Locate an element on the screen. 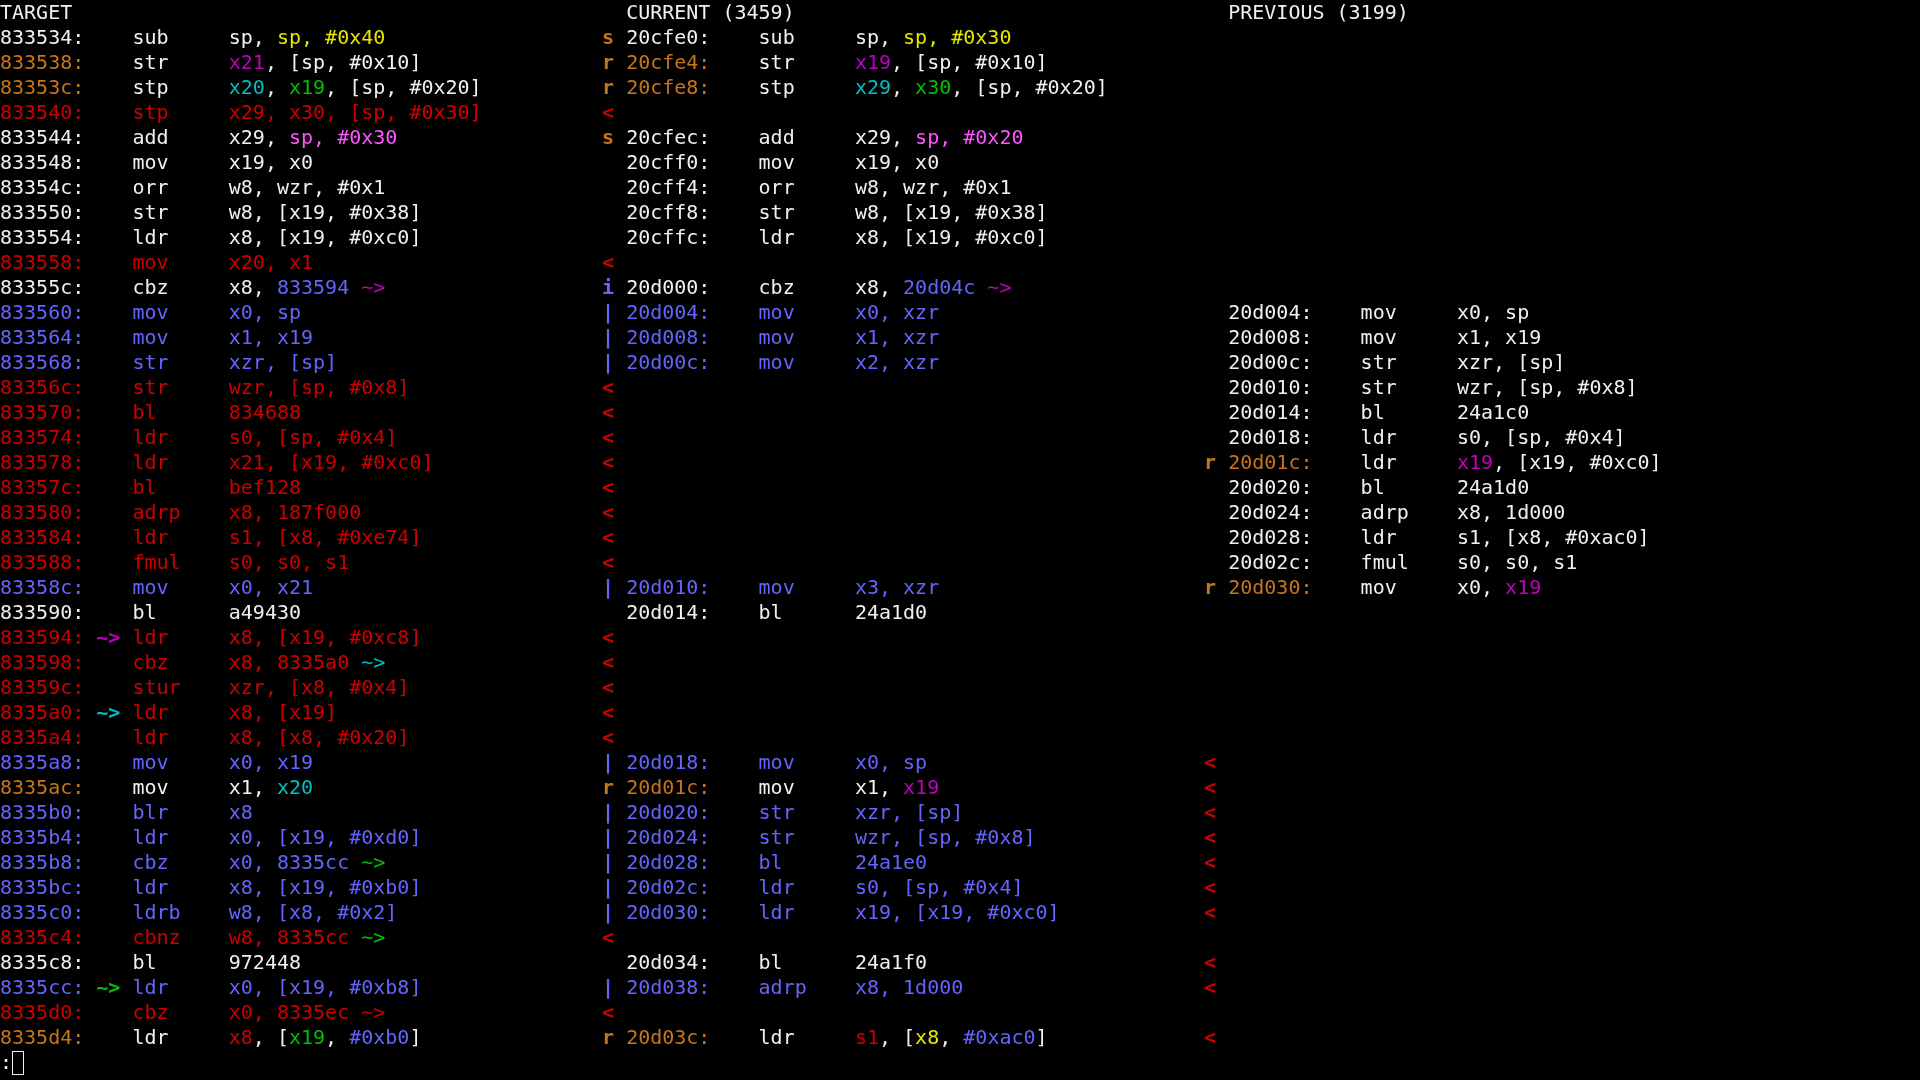 The width and height of the screenshot is (1920, 1080). operands-text: x8, 187f000 is located at coordinates (295, 512).